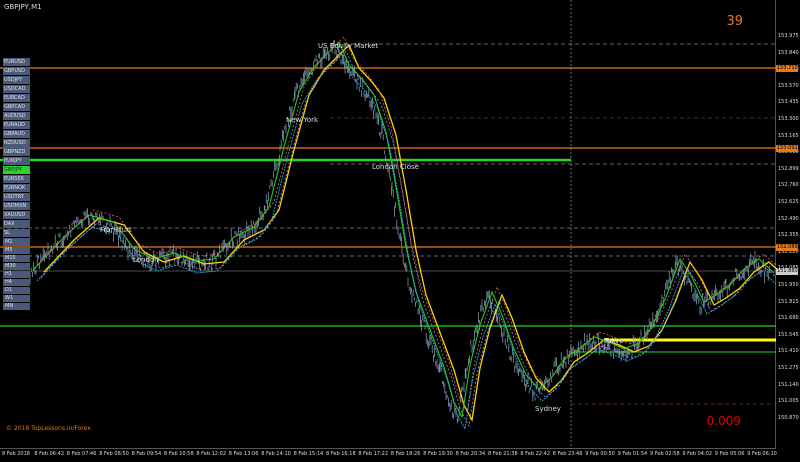  Describe the element at coordinates (438, 454) in the screenshot. I see `time-axis-label: 8 Feb 19:30` at that location.